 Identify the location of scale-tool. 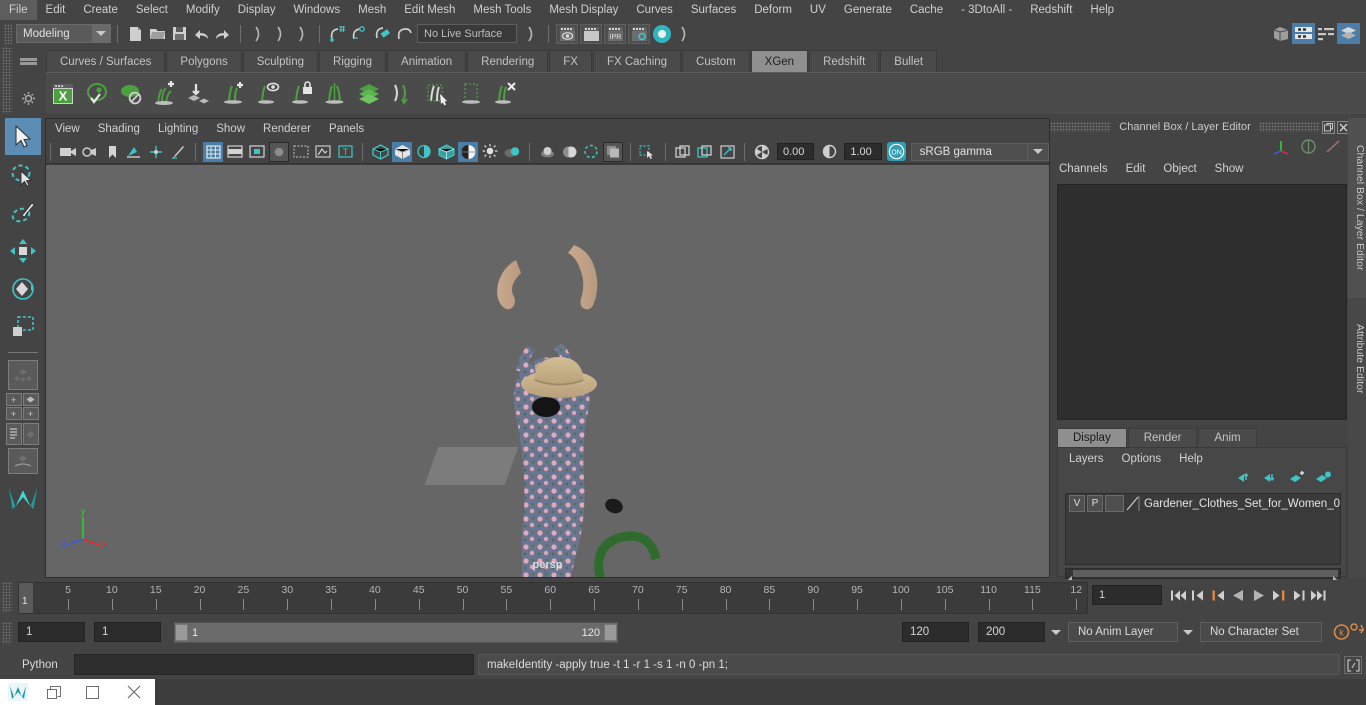
(23, 326).